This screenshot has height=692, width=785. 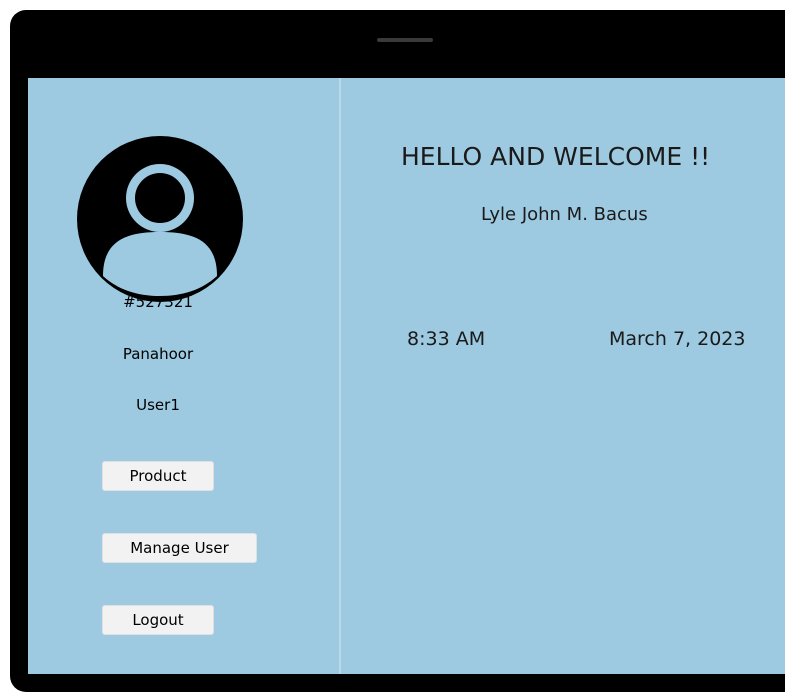 I want to click on user-lastname-label: Panahoor, so click(x=158, y=354).